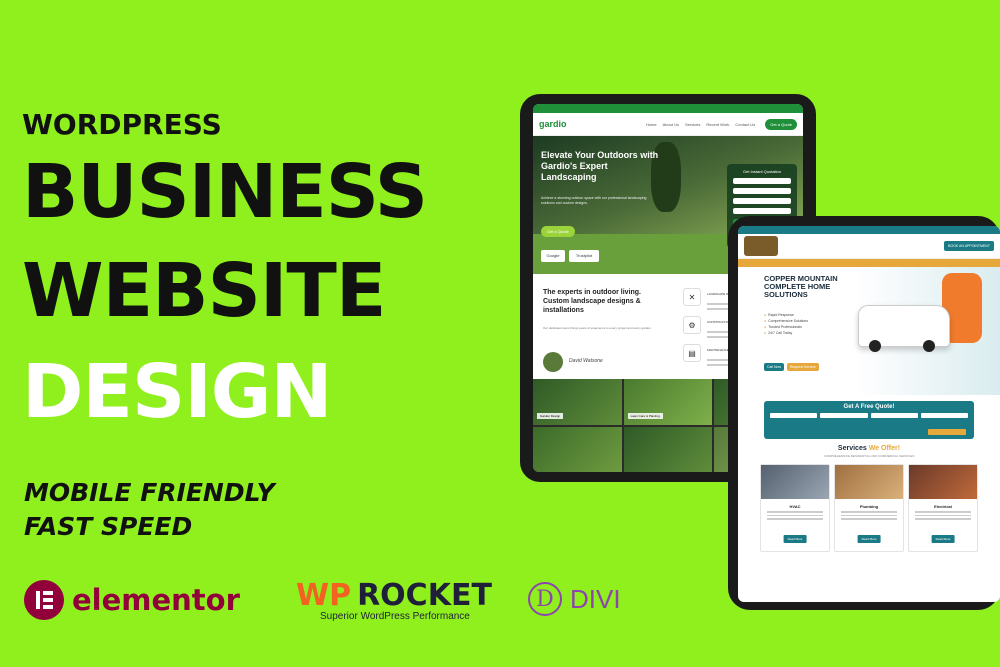 This screenshot has height=667, width=1000. Describe the element at coordinates (761, 246) in the screenshot. I see `copper-logo` at that location.